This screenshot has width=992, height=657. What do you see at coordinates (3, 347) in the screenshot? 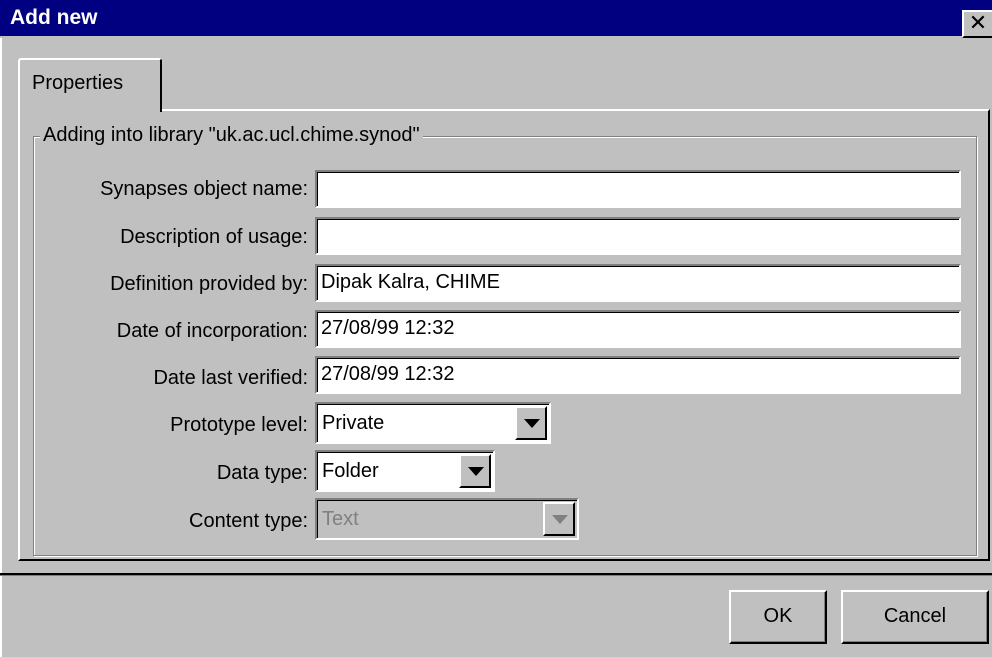
I see `window-frame` at bounding box center [3, 347].